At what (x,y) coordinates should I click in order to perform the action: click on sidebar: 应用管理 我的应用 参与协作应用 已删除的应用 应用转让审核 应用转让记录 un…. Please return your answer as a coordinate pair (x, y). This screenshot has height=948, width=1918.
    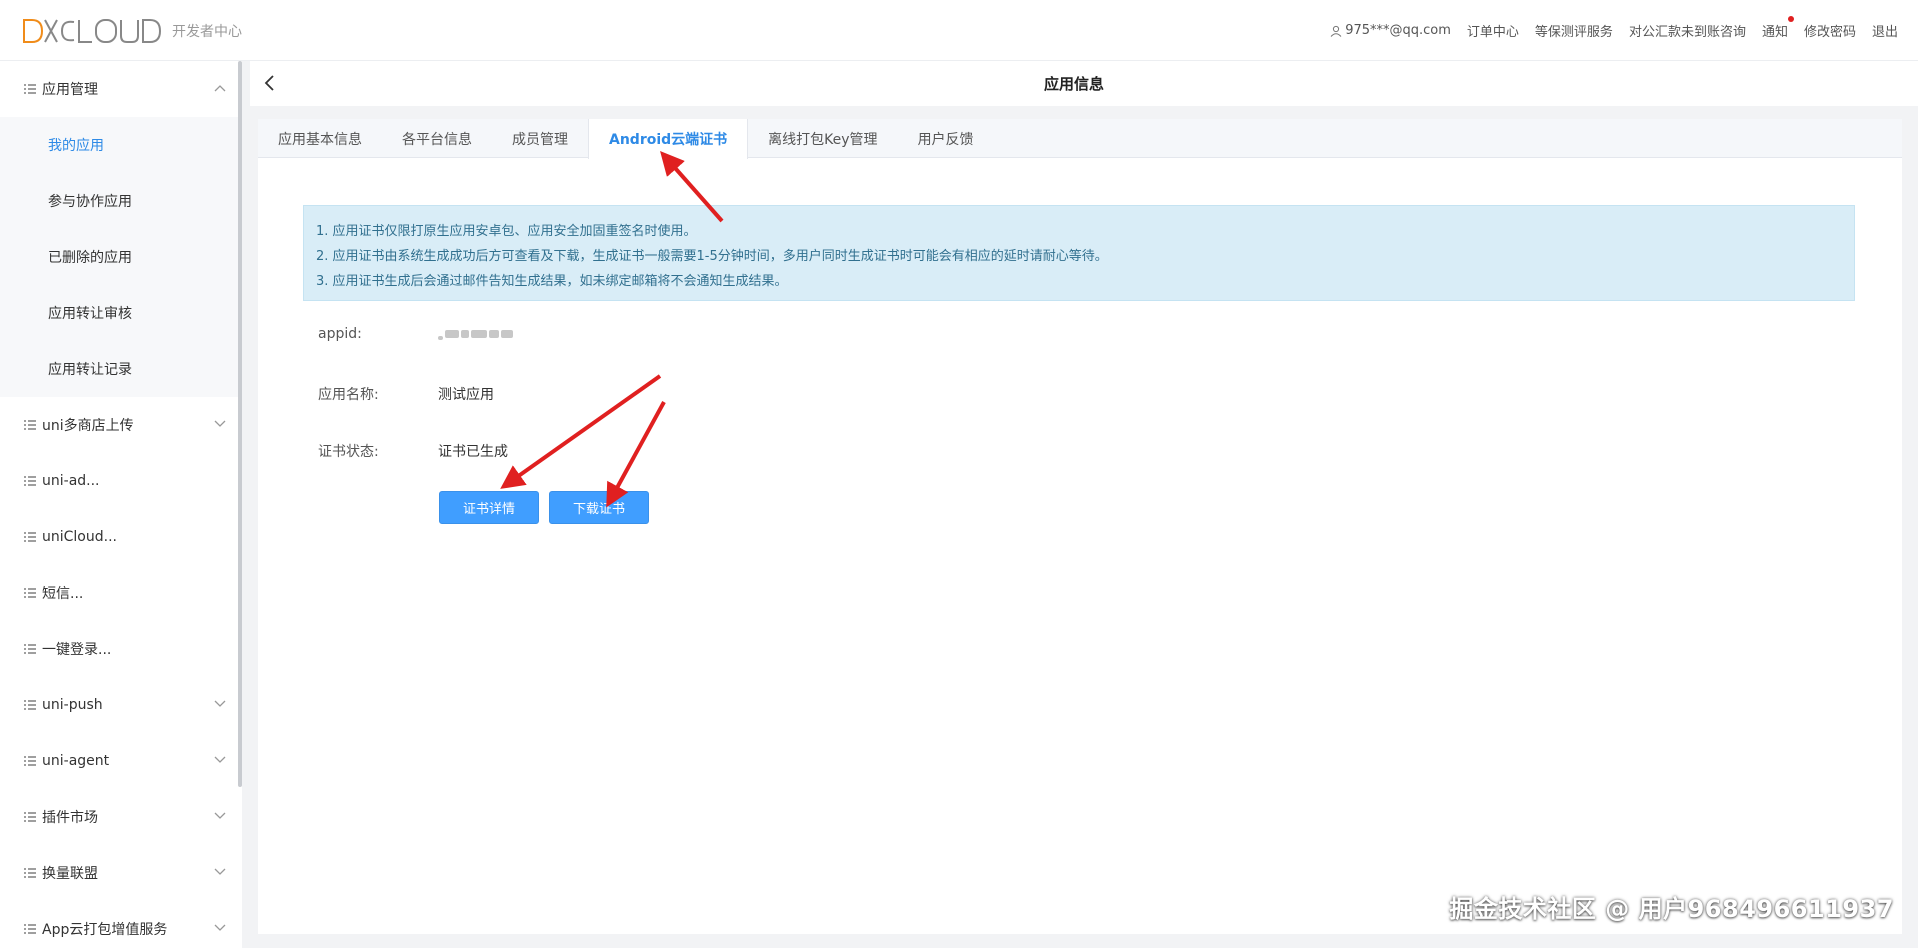
    Looking at the image, I should click on (121, 504).